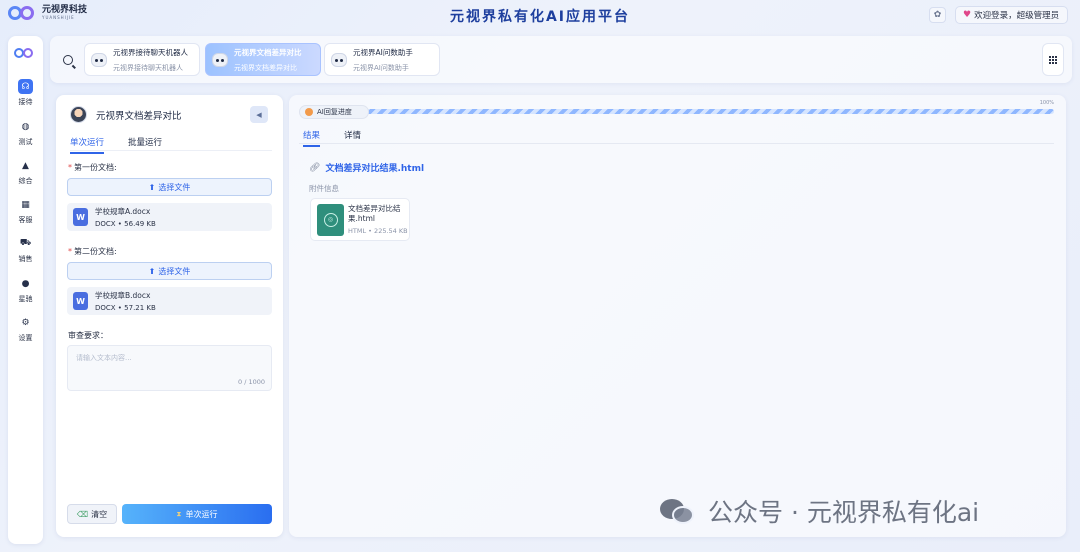  Describe the element at coordinates (25, 176) in the screenshot. I see `nav-item-general: ▲ 综合` at that location.